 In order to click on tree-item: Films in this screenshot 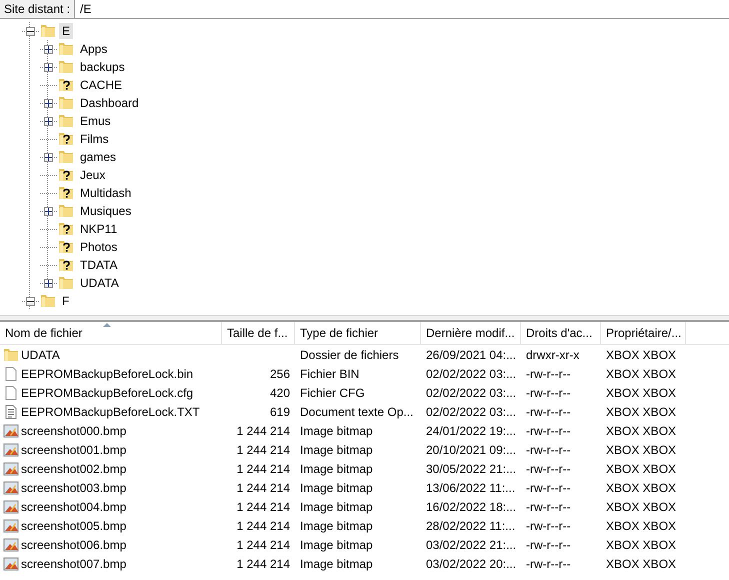, I will do `click(94, 139)`.